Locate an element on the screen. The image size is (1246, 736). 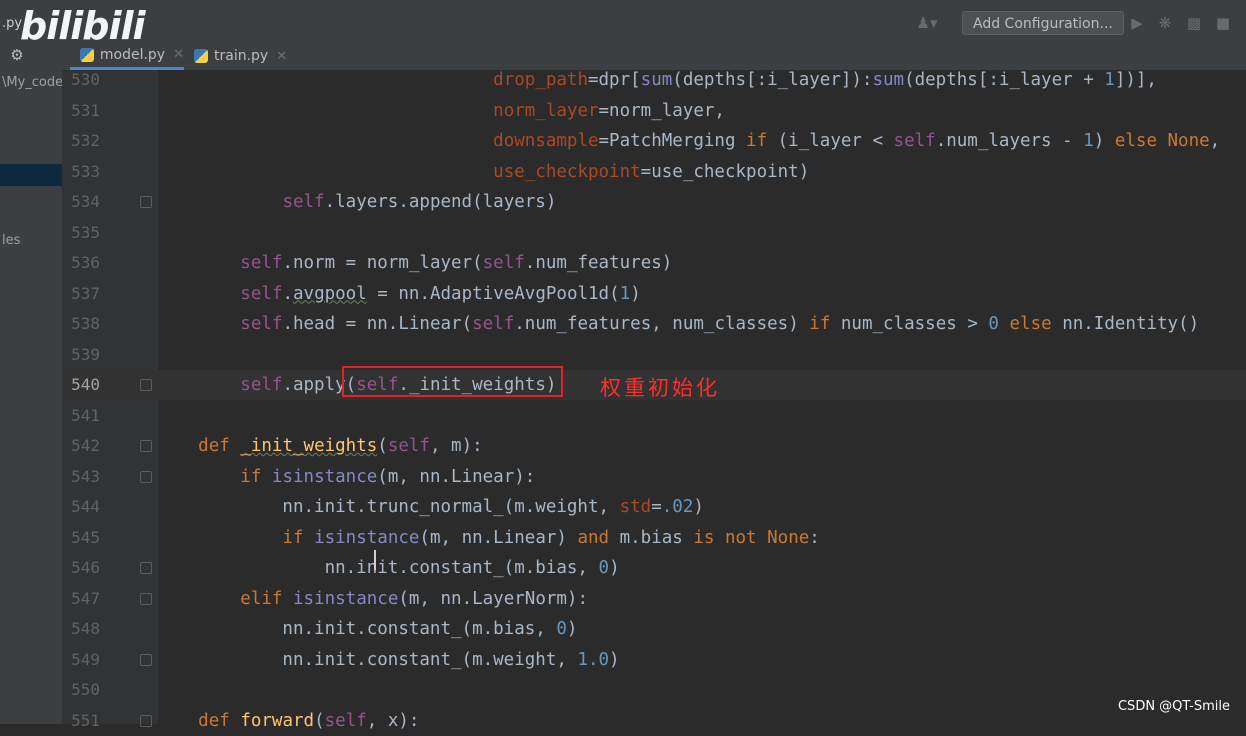
selected-project-row is located at coordinates (31, 175).